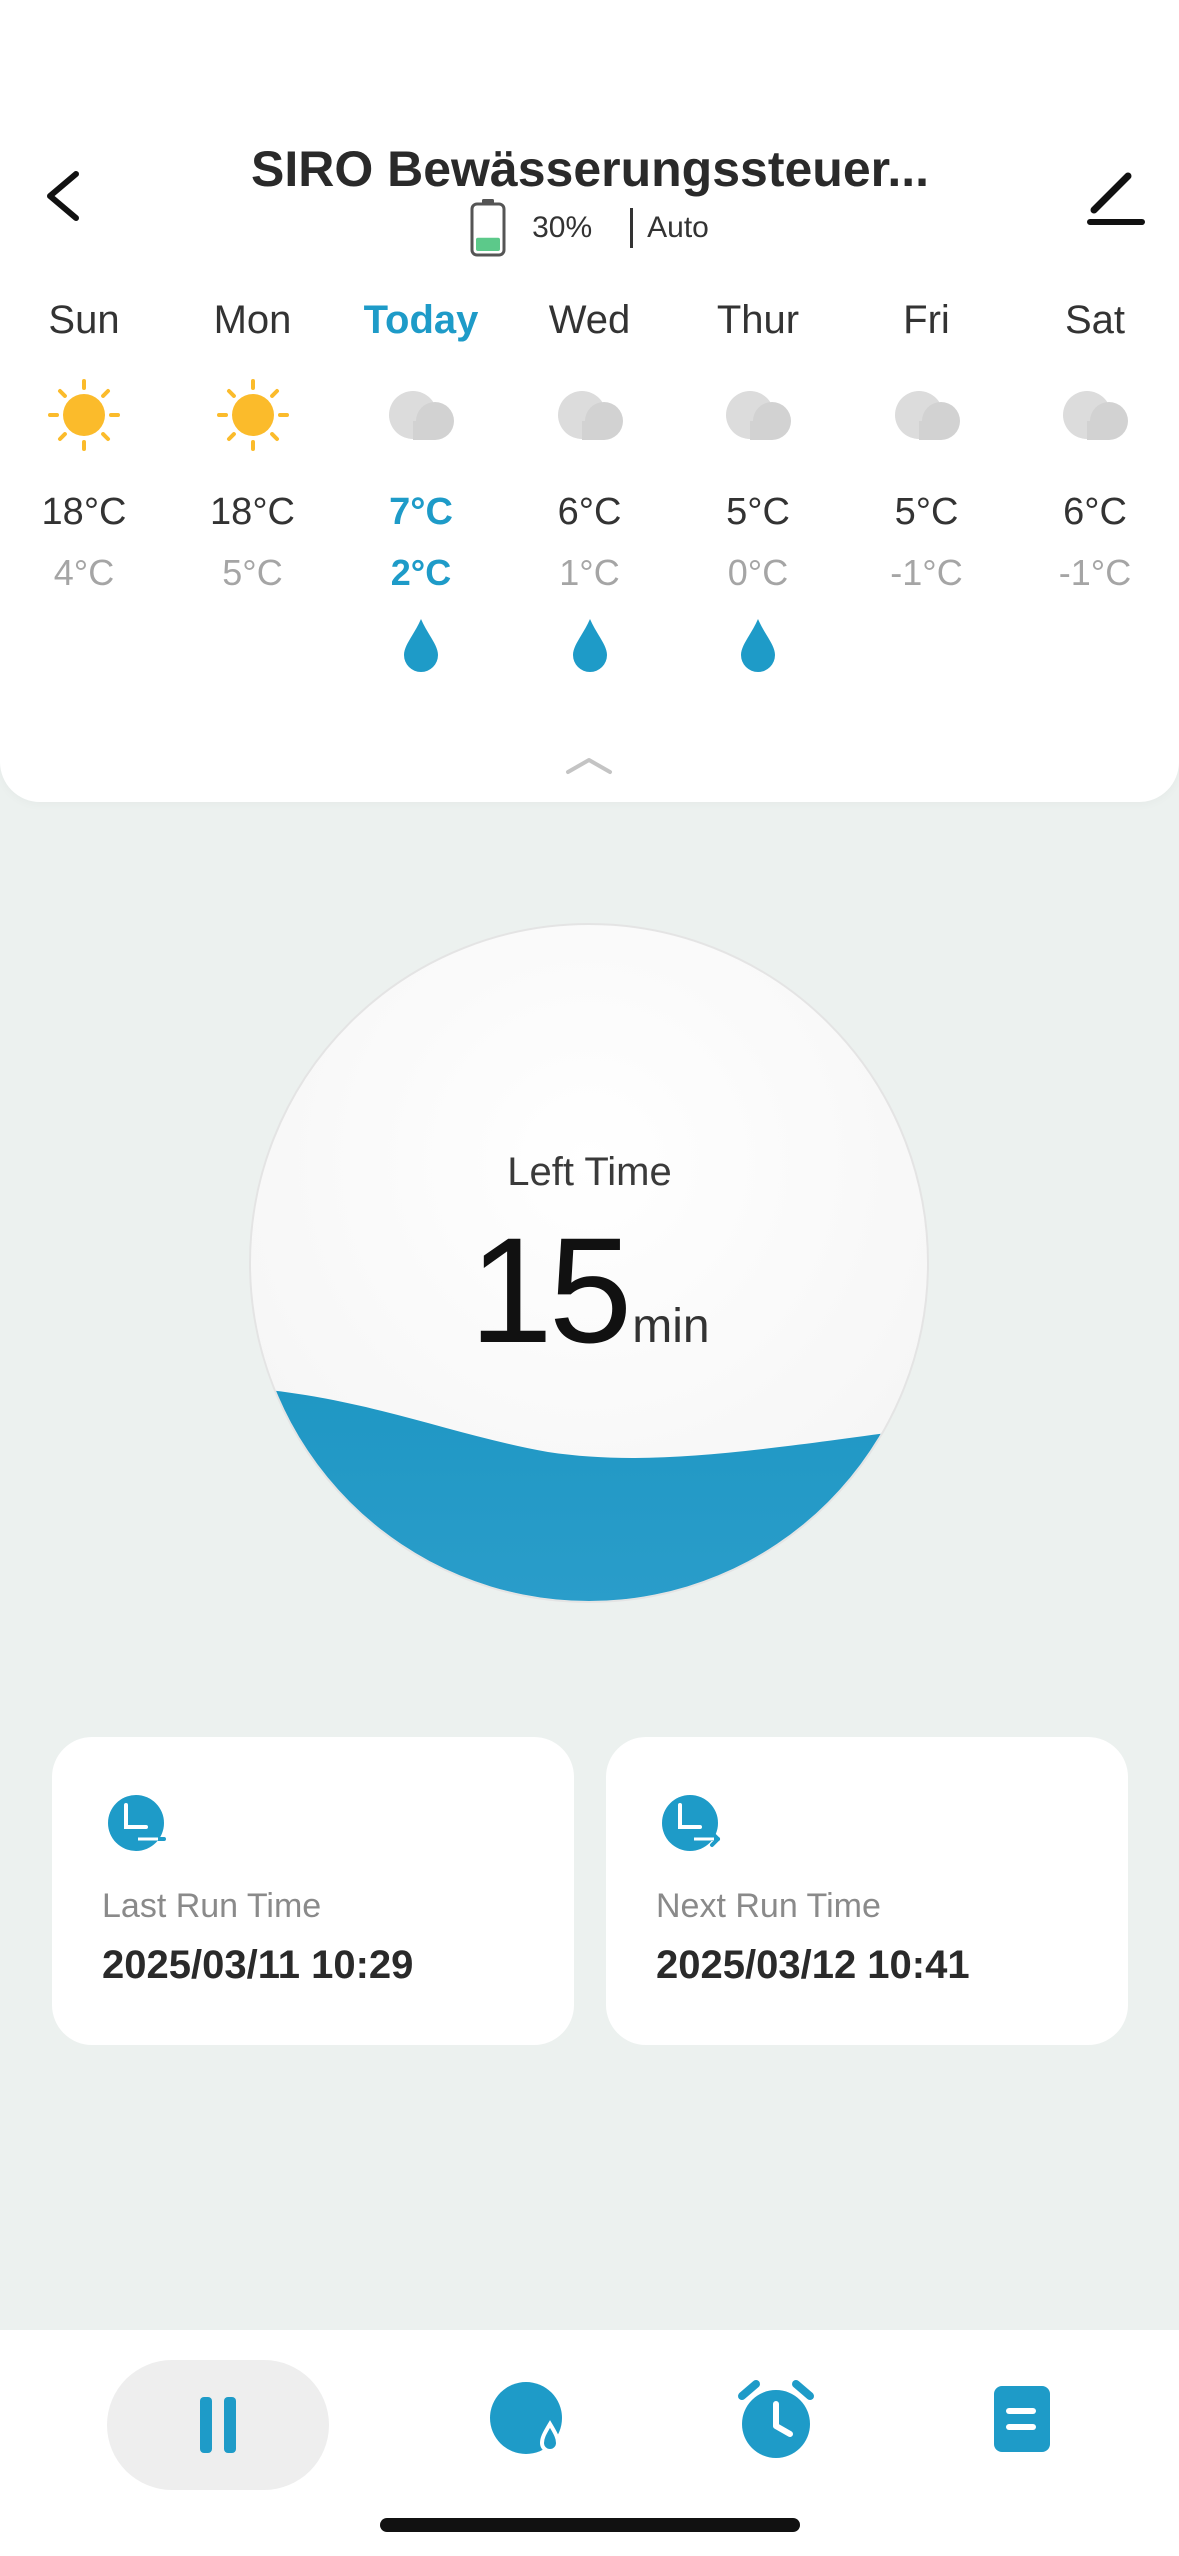 The width and height of the screenshot is (1179, 2556). I want to click on day-name: Sun, so click(84, 320).